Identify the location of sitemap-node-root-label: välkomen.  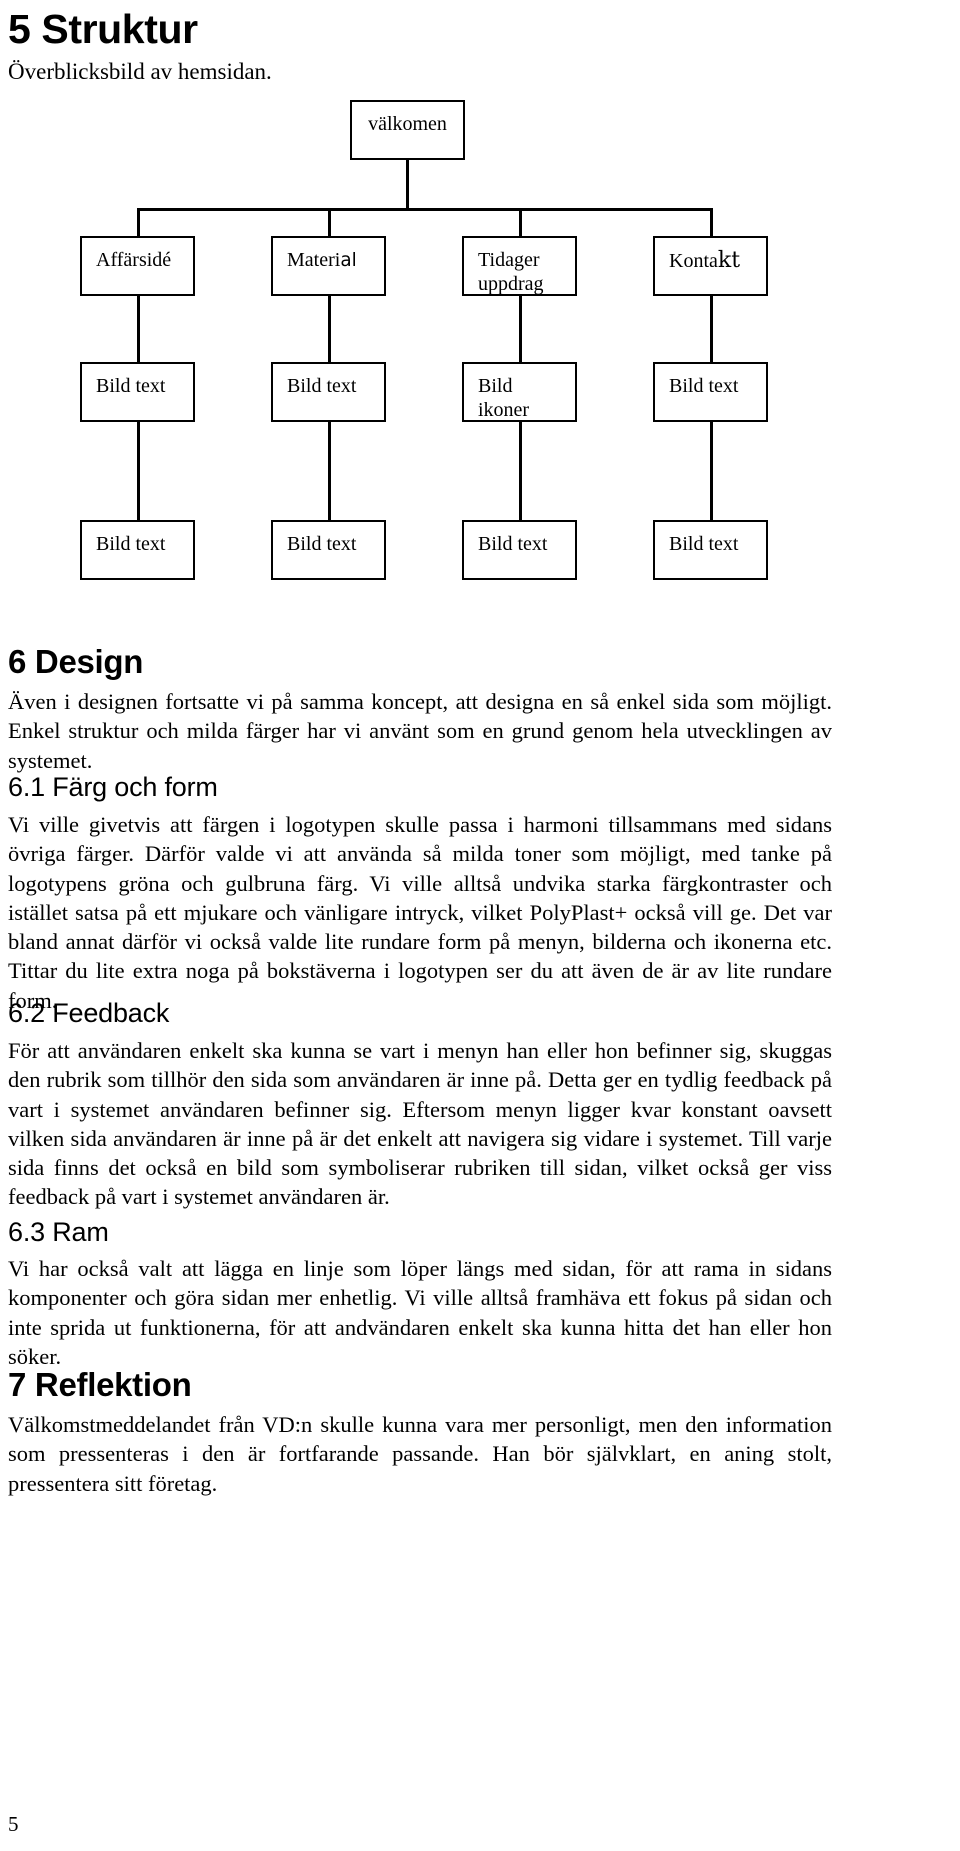
(407, 124).